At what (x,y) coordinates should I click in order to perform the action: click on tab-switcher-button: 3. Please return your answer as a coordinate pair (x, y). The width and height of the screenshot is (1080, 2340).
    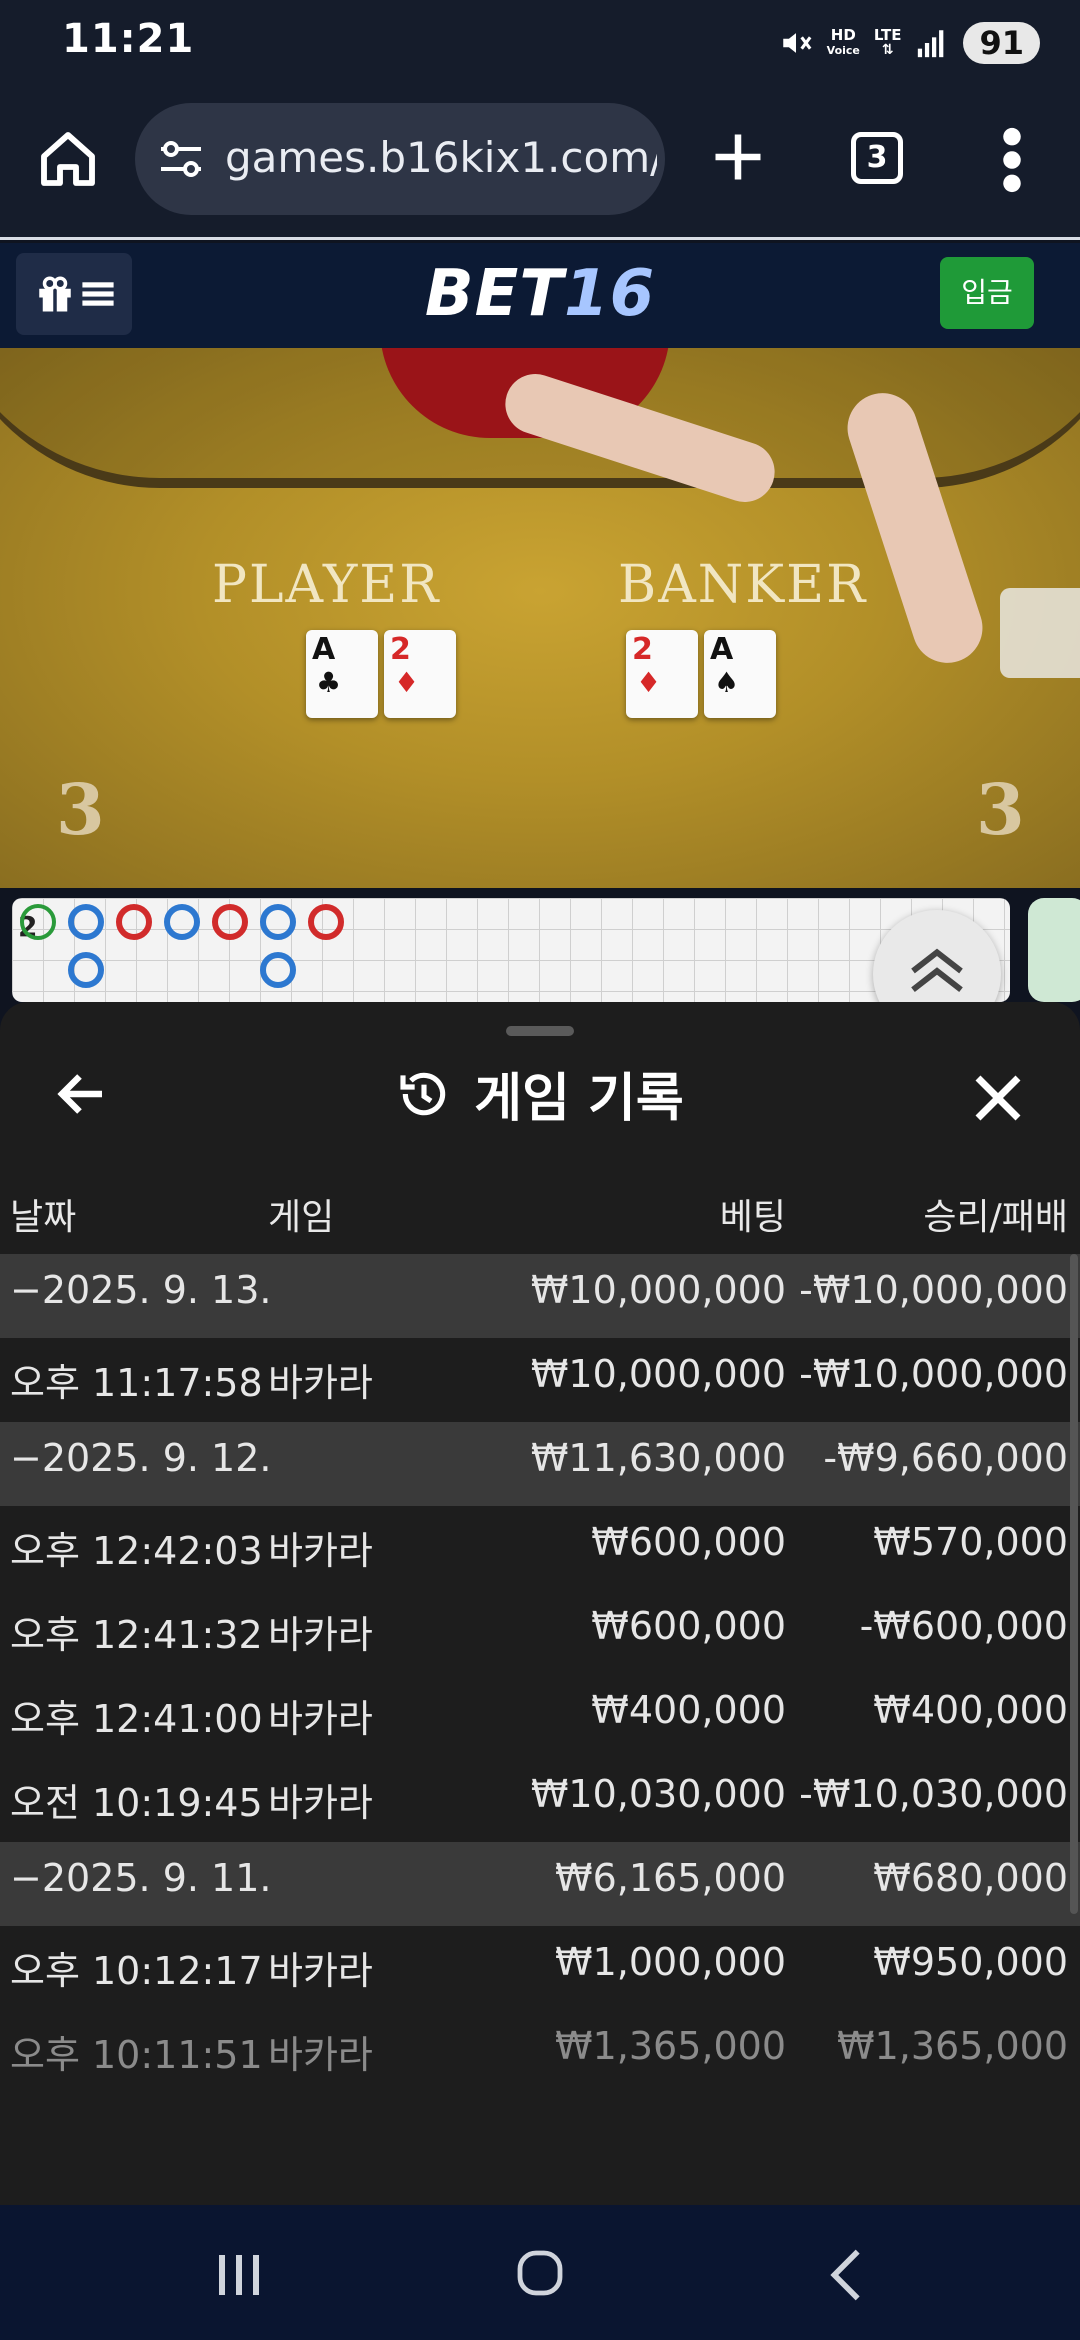
    Looking at the image, I should click on (877, 158).